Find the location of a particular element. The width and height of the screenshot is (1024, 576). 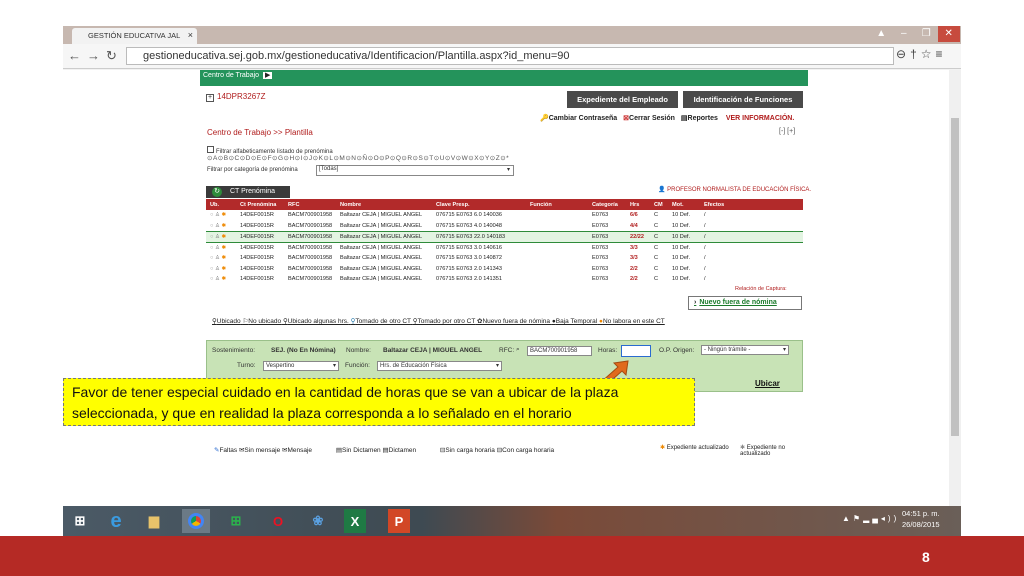

browser-tab: GESTIÓN EDUCATIVA JAL × is located at coordinates (134, 36).